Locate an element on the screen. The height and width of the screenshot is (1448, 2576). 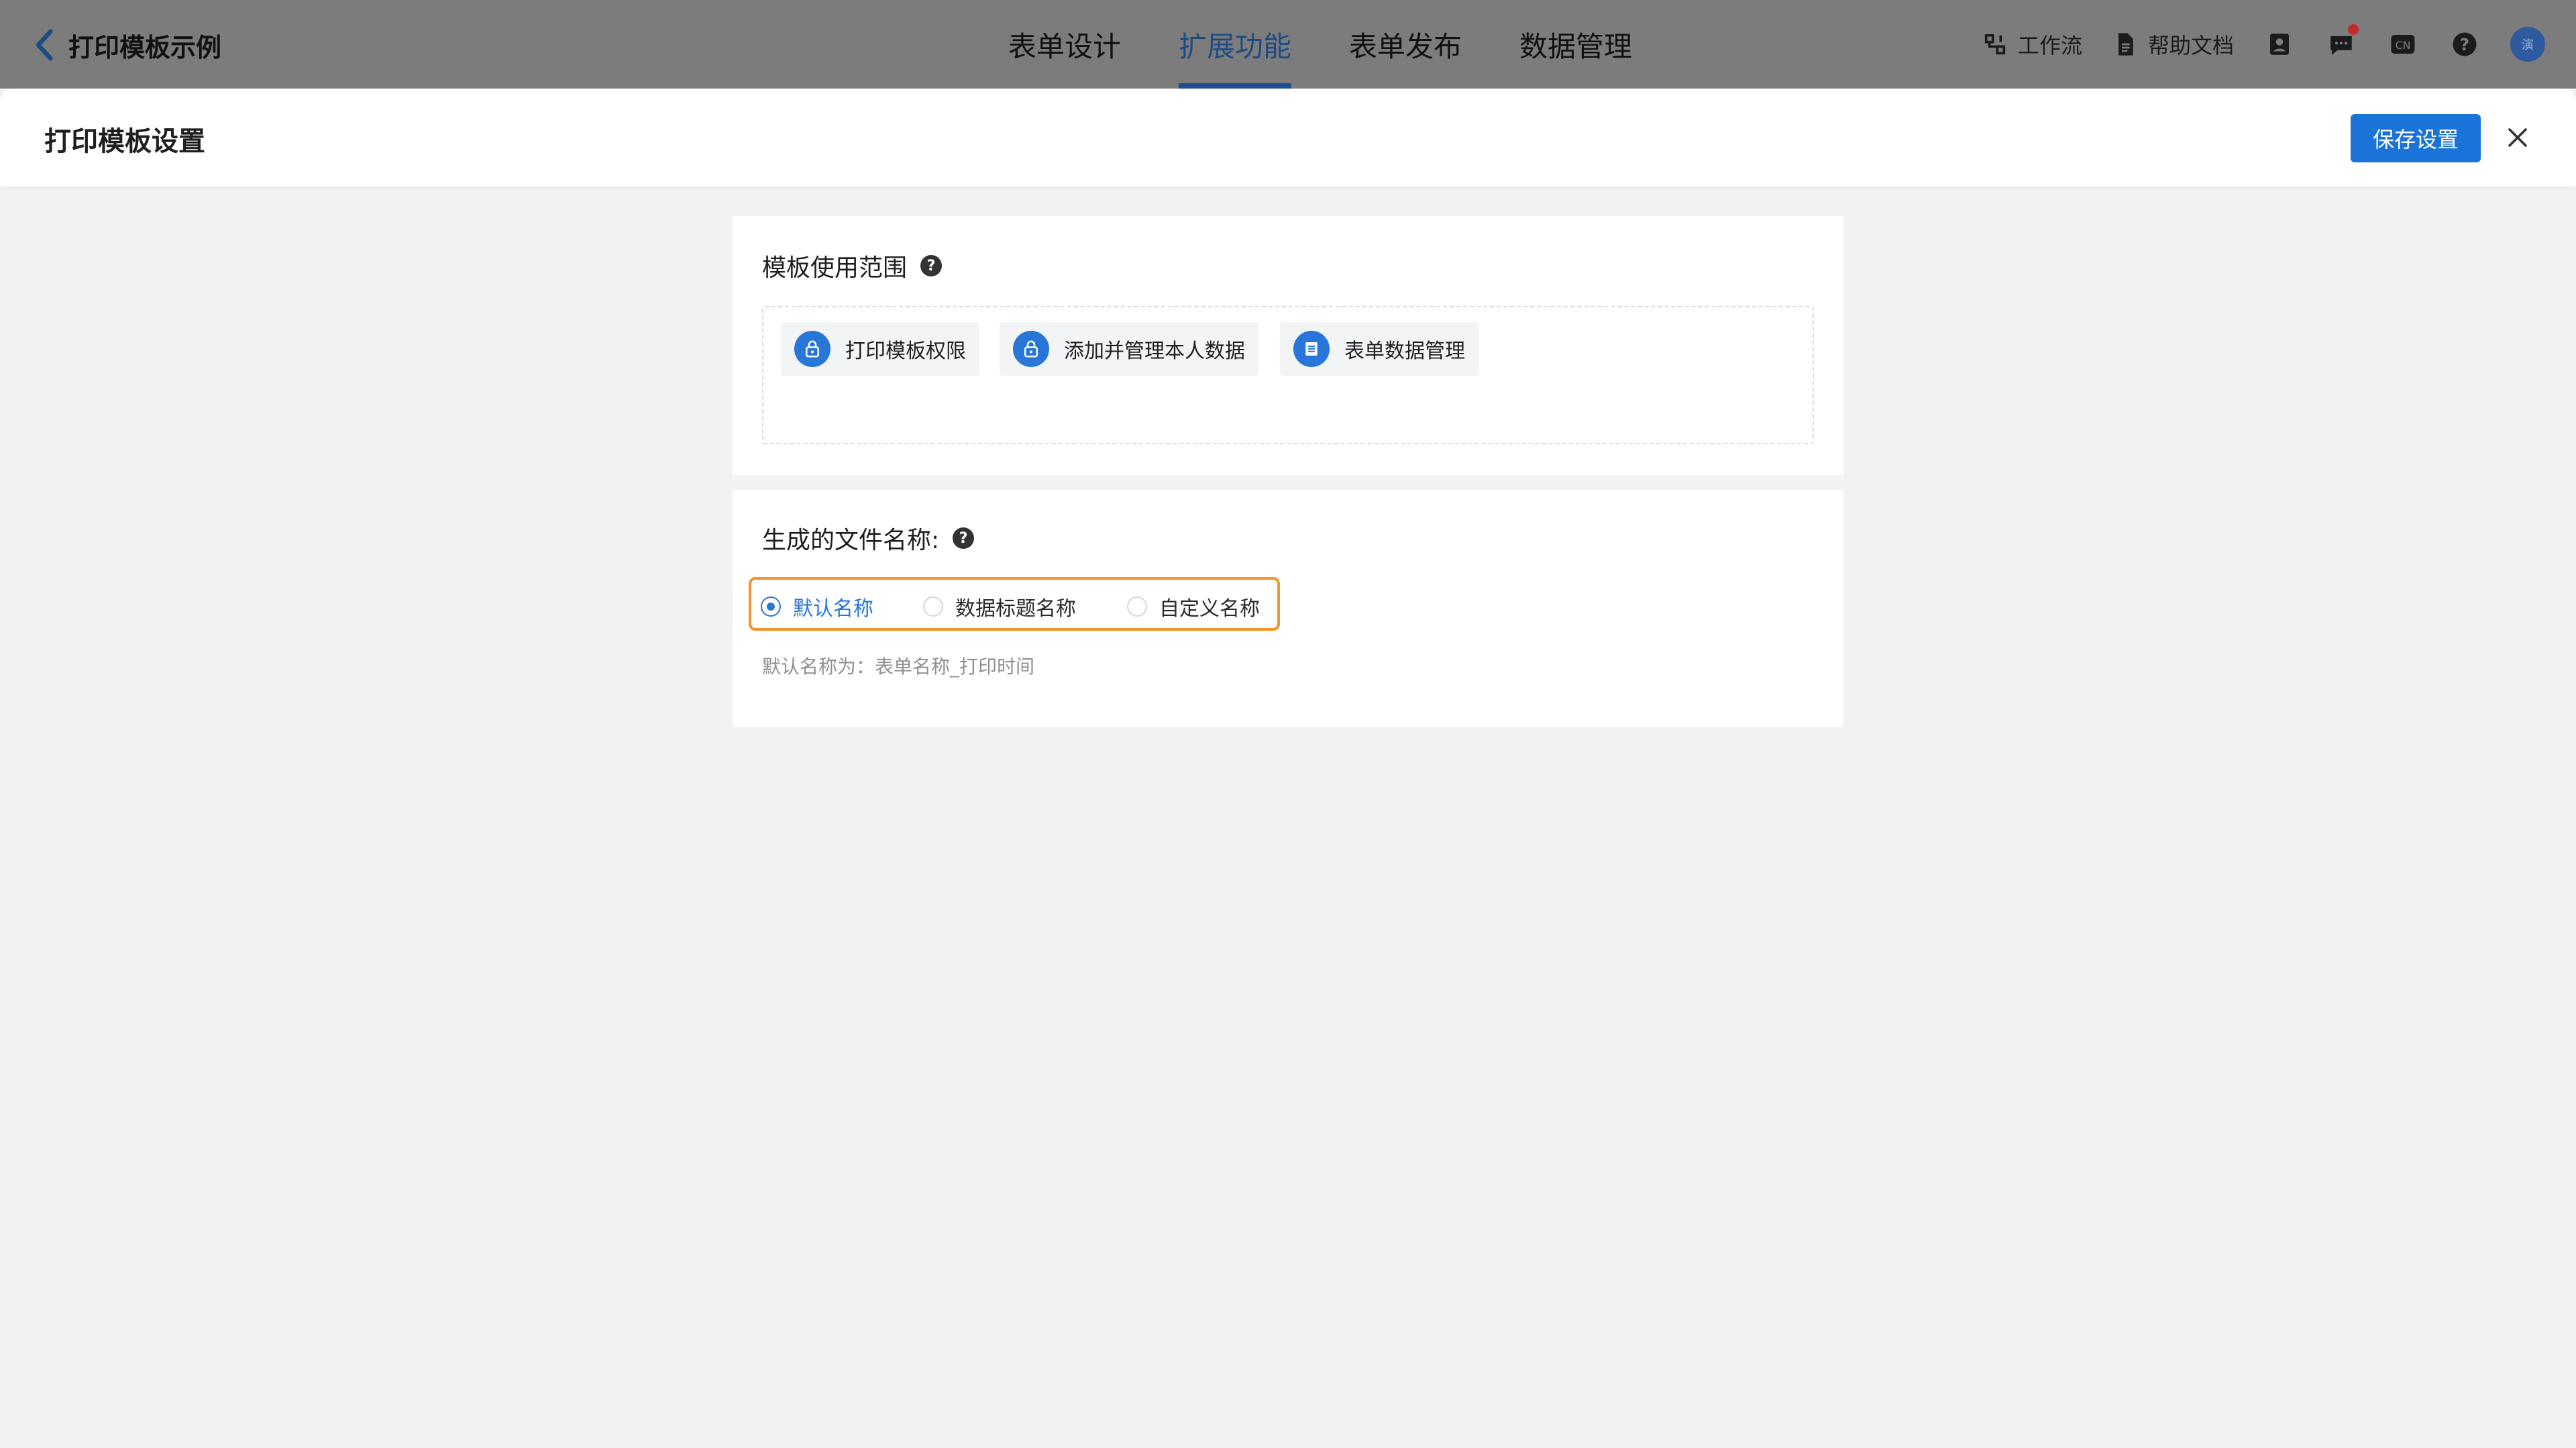
radio-data-title-name: 数据标题名称 is located at coordinates (999, 606).